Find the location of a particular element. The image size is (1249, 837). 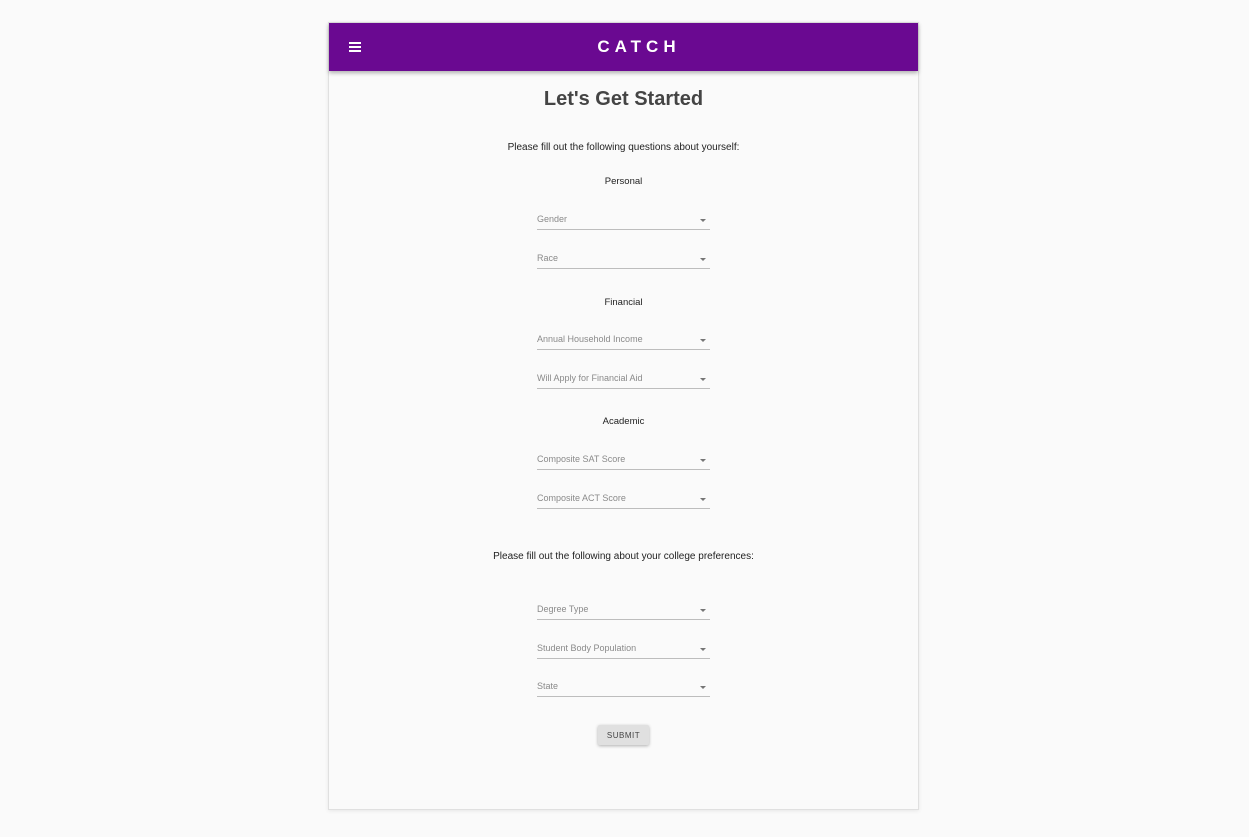

financial-aid-select-label: Will Apply for Financial Aid is located at coordinates (590, 378).